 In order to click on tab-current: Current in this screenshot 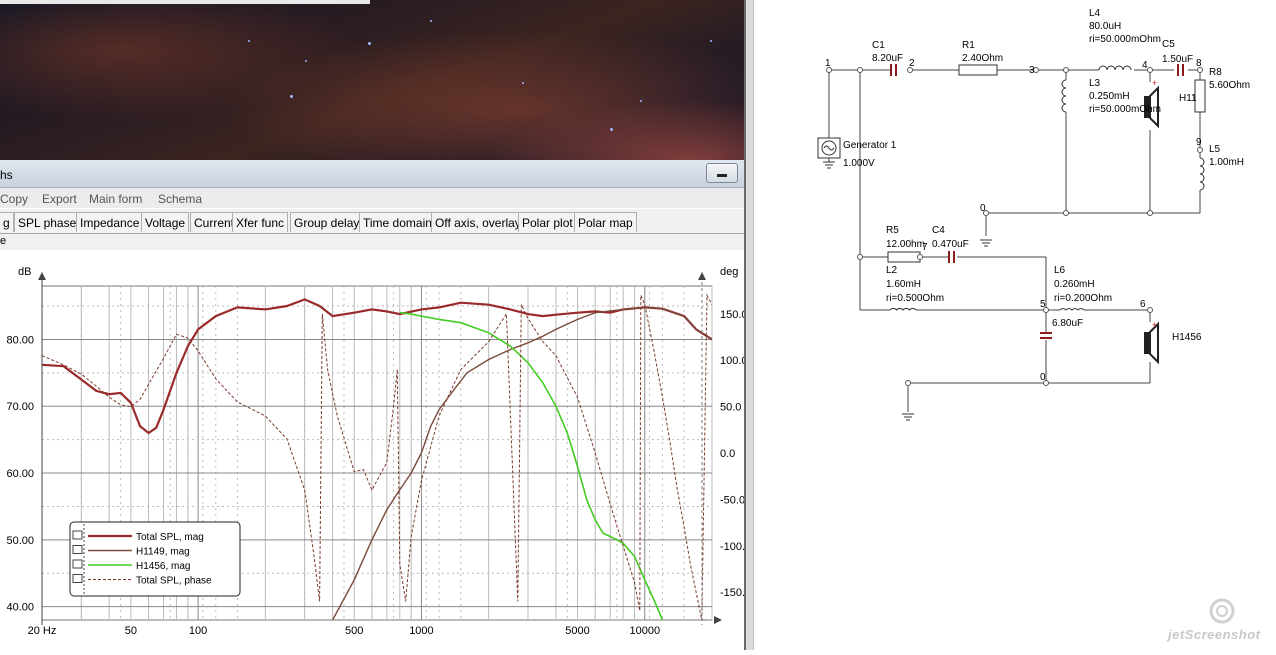, I will do `click(214, 222)`.